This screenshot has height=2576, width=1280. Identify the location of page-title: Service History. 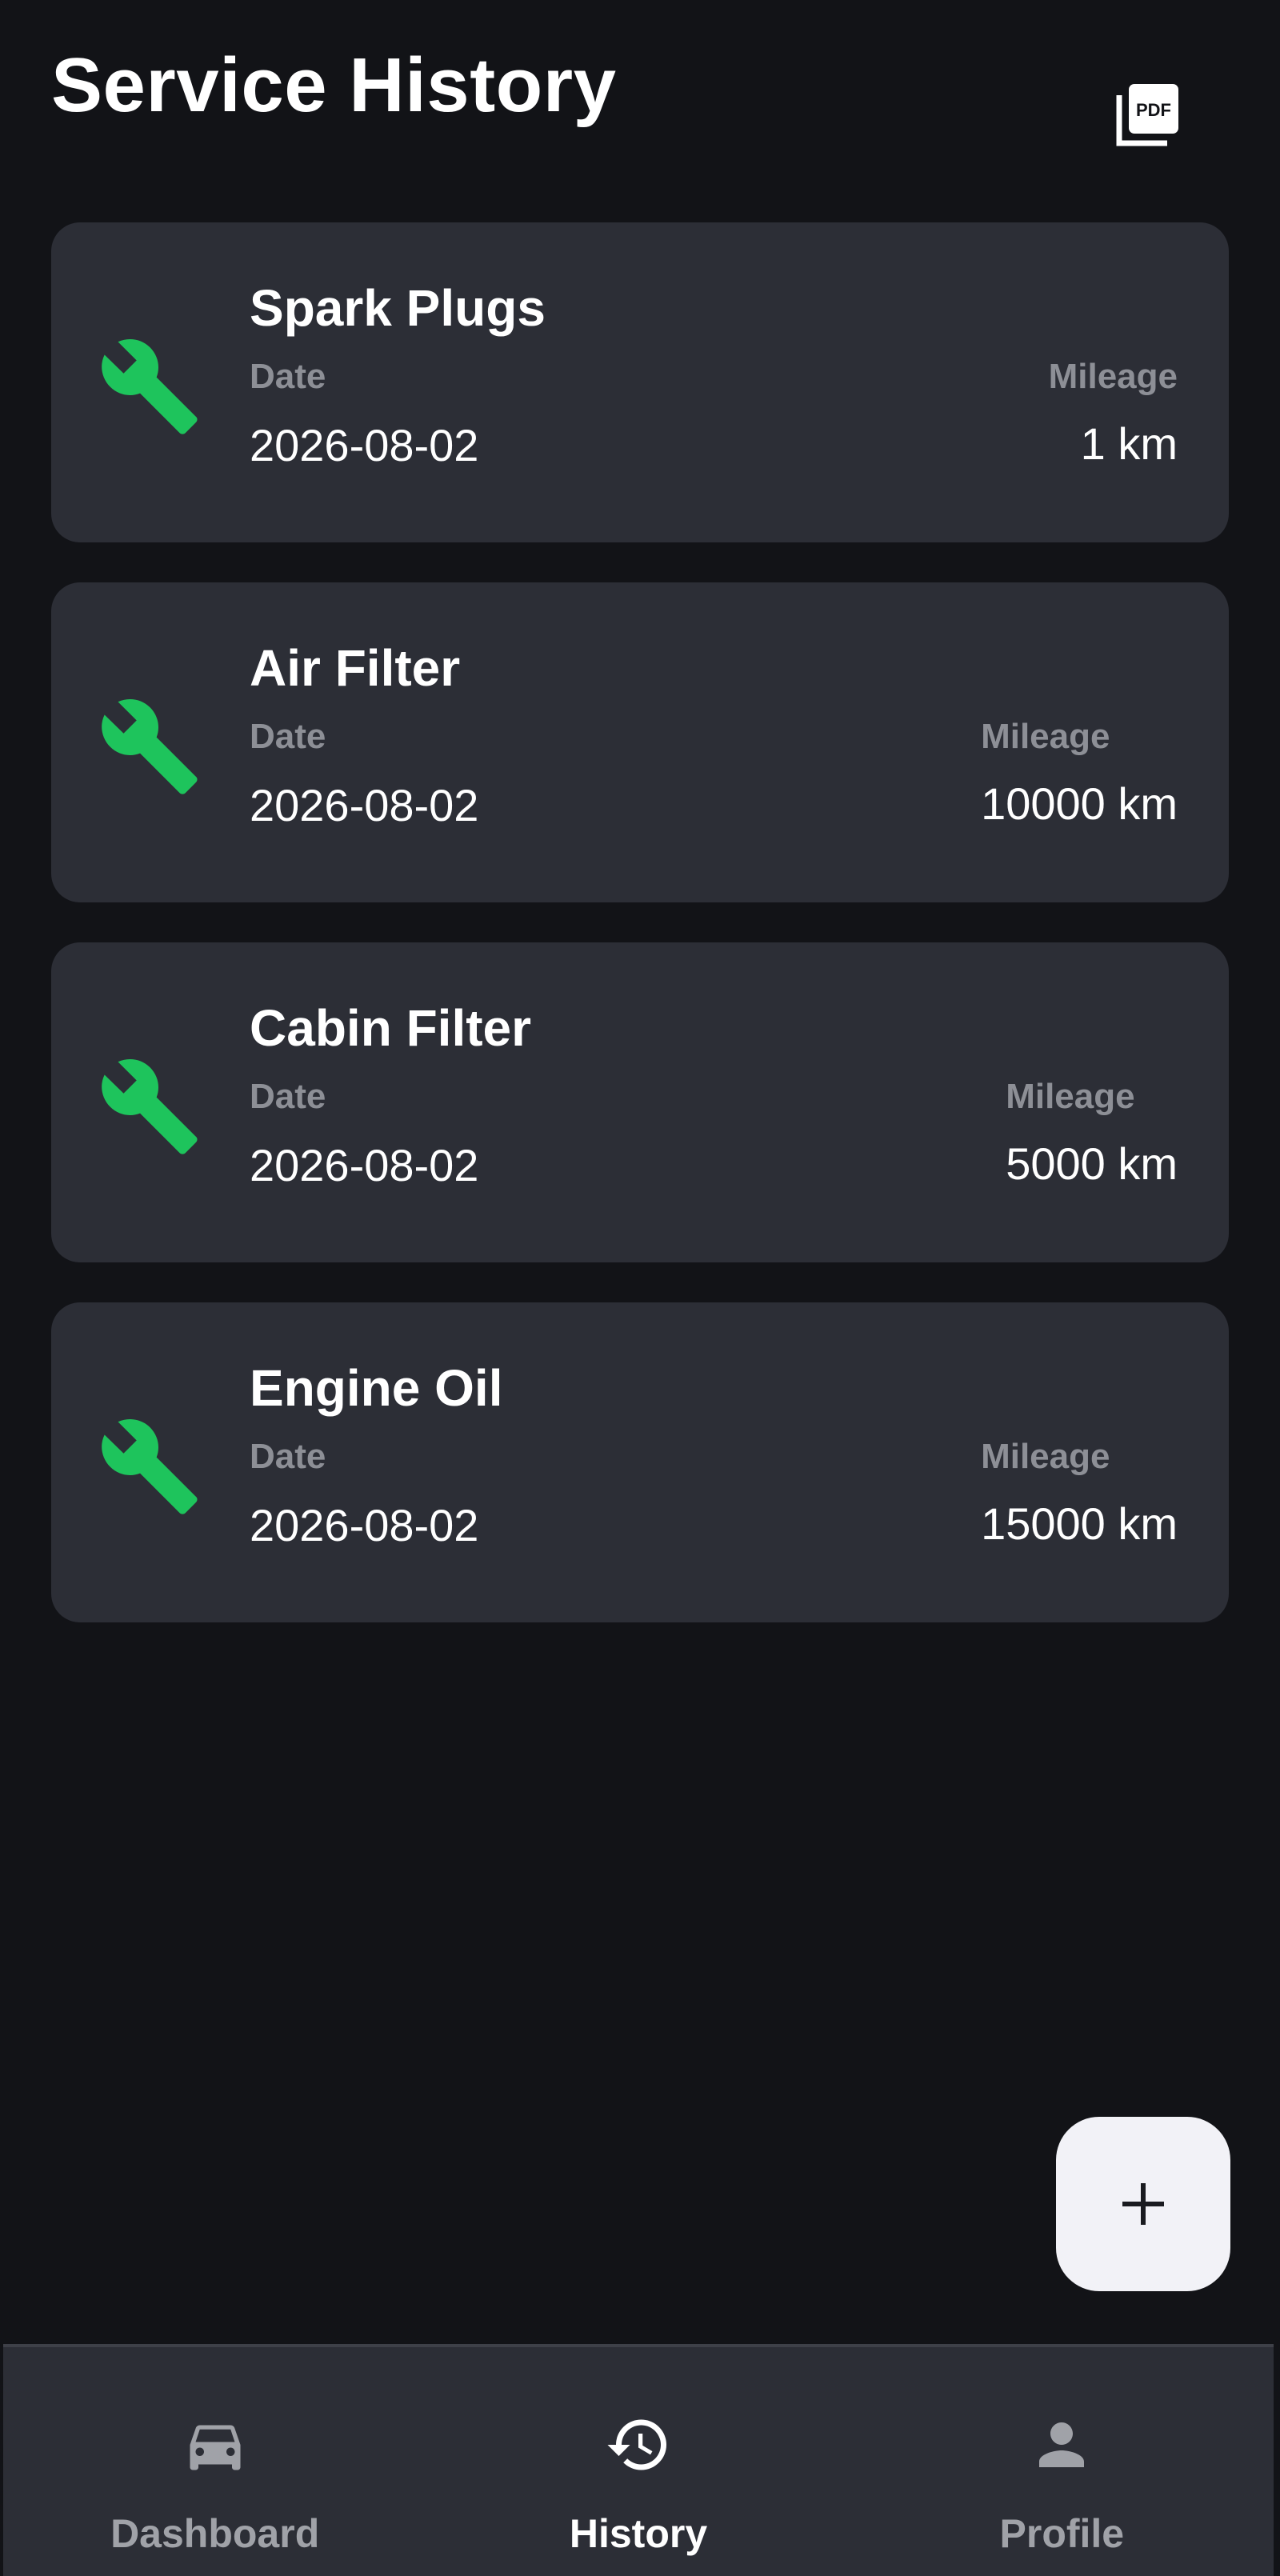
(334, 85).